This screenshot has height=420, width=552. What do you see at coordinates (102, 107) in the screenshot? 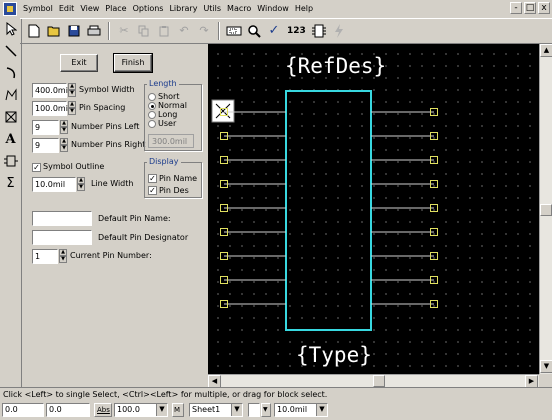
I see `pin-spacing-label: Pin Spacing` at bounding box center [102, 107].